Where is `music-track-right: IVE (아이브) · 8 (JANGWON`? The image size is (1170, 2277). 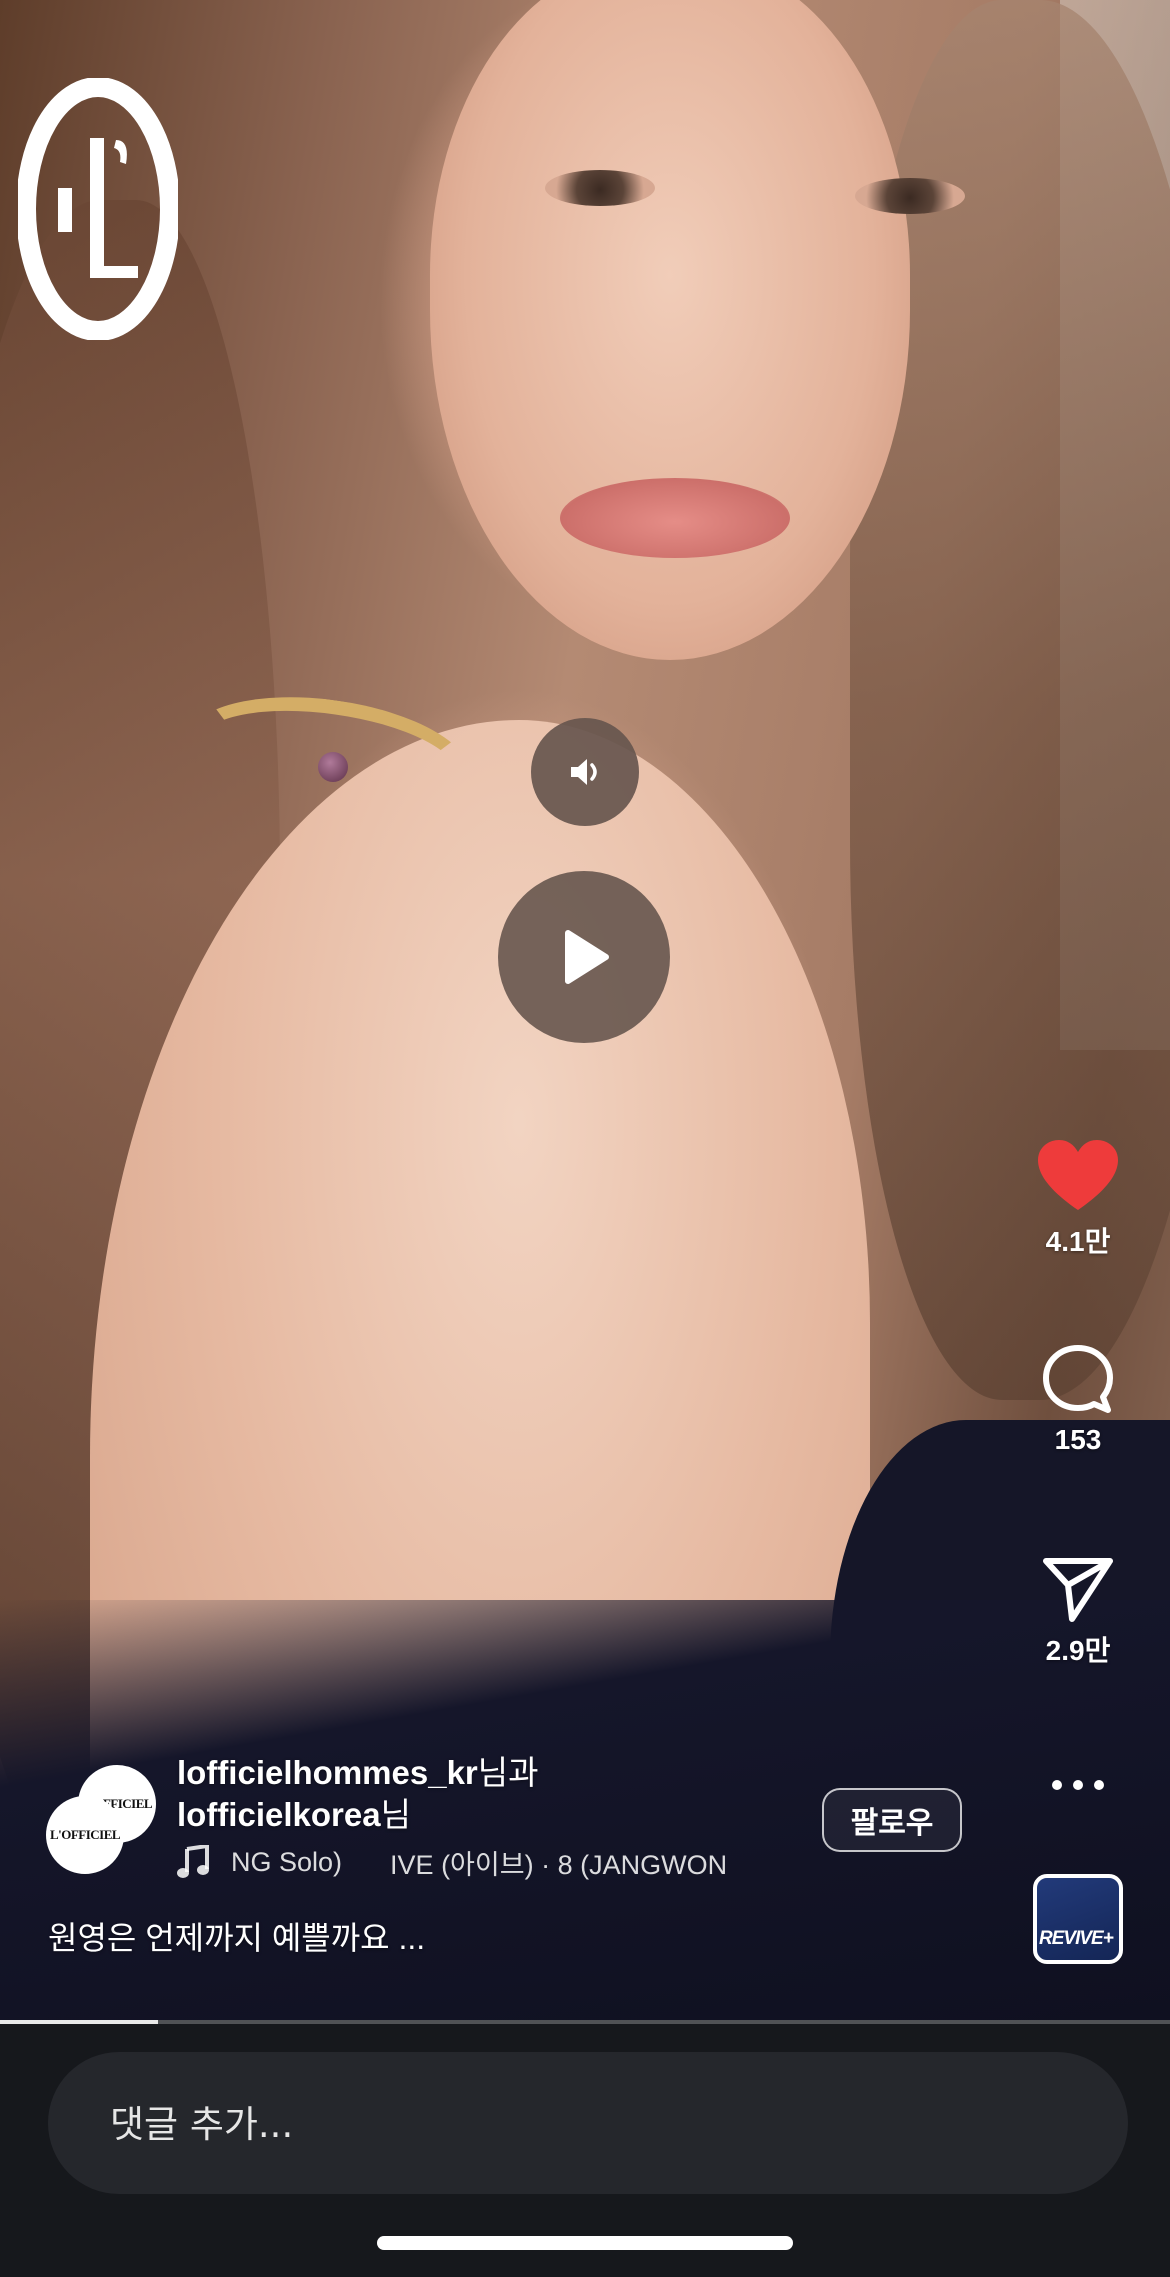 music-track-right: IVE (아이브) · 8 (JANGWON is located at coordinates (559, 1864).